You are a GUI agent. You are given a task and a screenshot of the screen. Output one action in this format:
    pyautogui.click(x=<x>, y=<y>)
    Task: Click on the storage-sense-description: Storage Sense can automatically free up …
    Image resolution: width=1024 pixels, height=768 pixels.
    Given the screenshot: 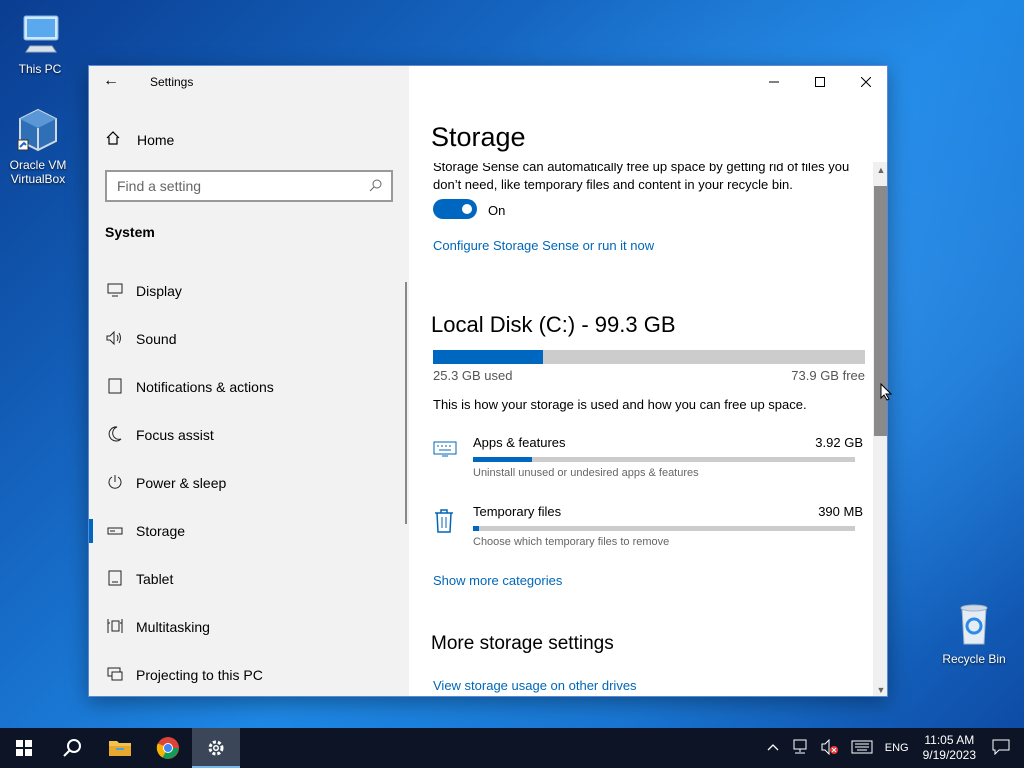 What is the action you would take?
    pyautogui.click(x=641, y=175)
    